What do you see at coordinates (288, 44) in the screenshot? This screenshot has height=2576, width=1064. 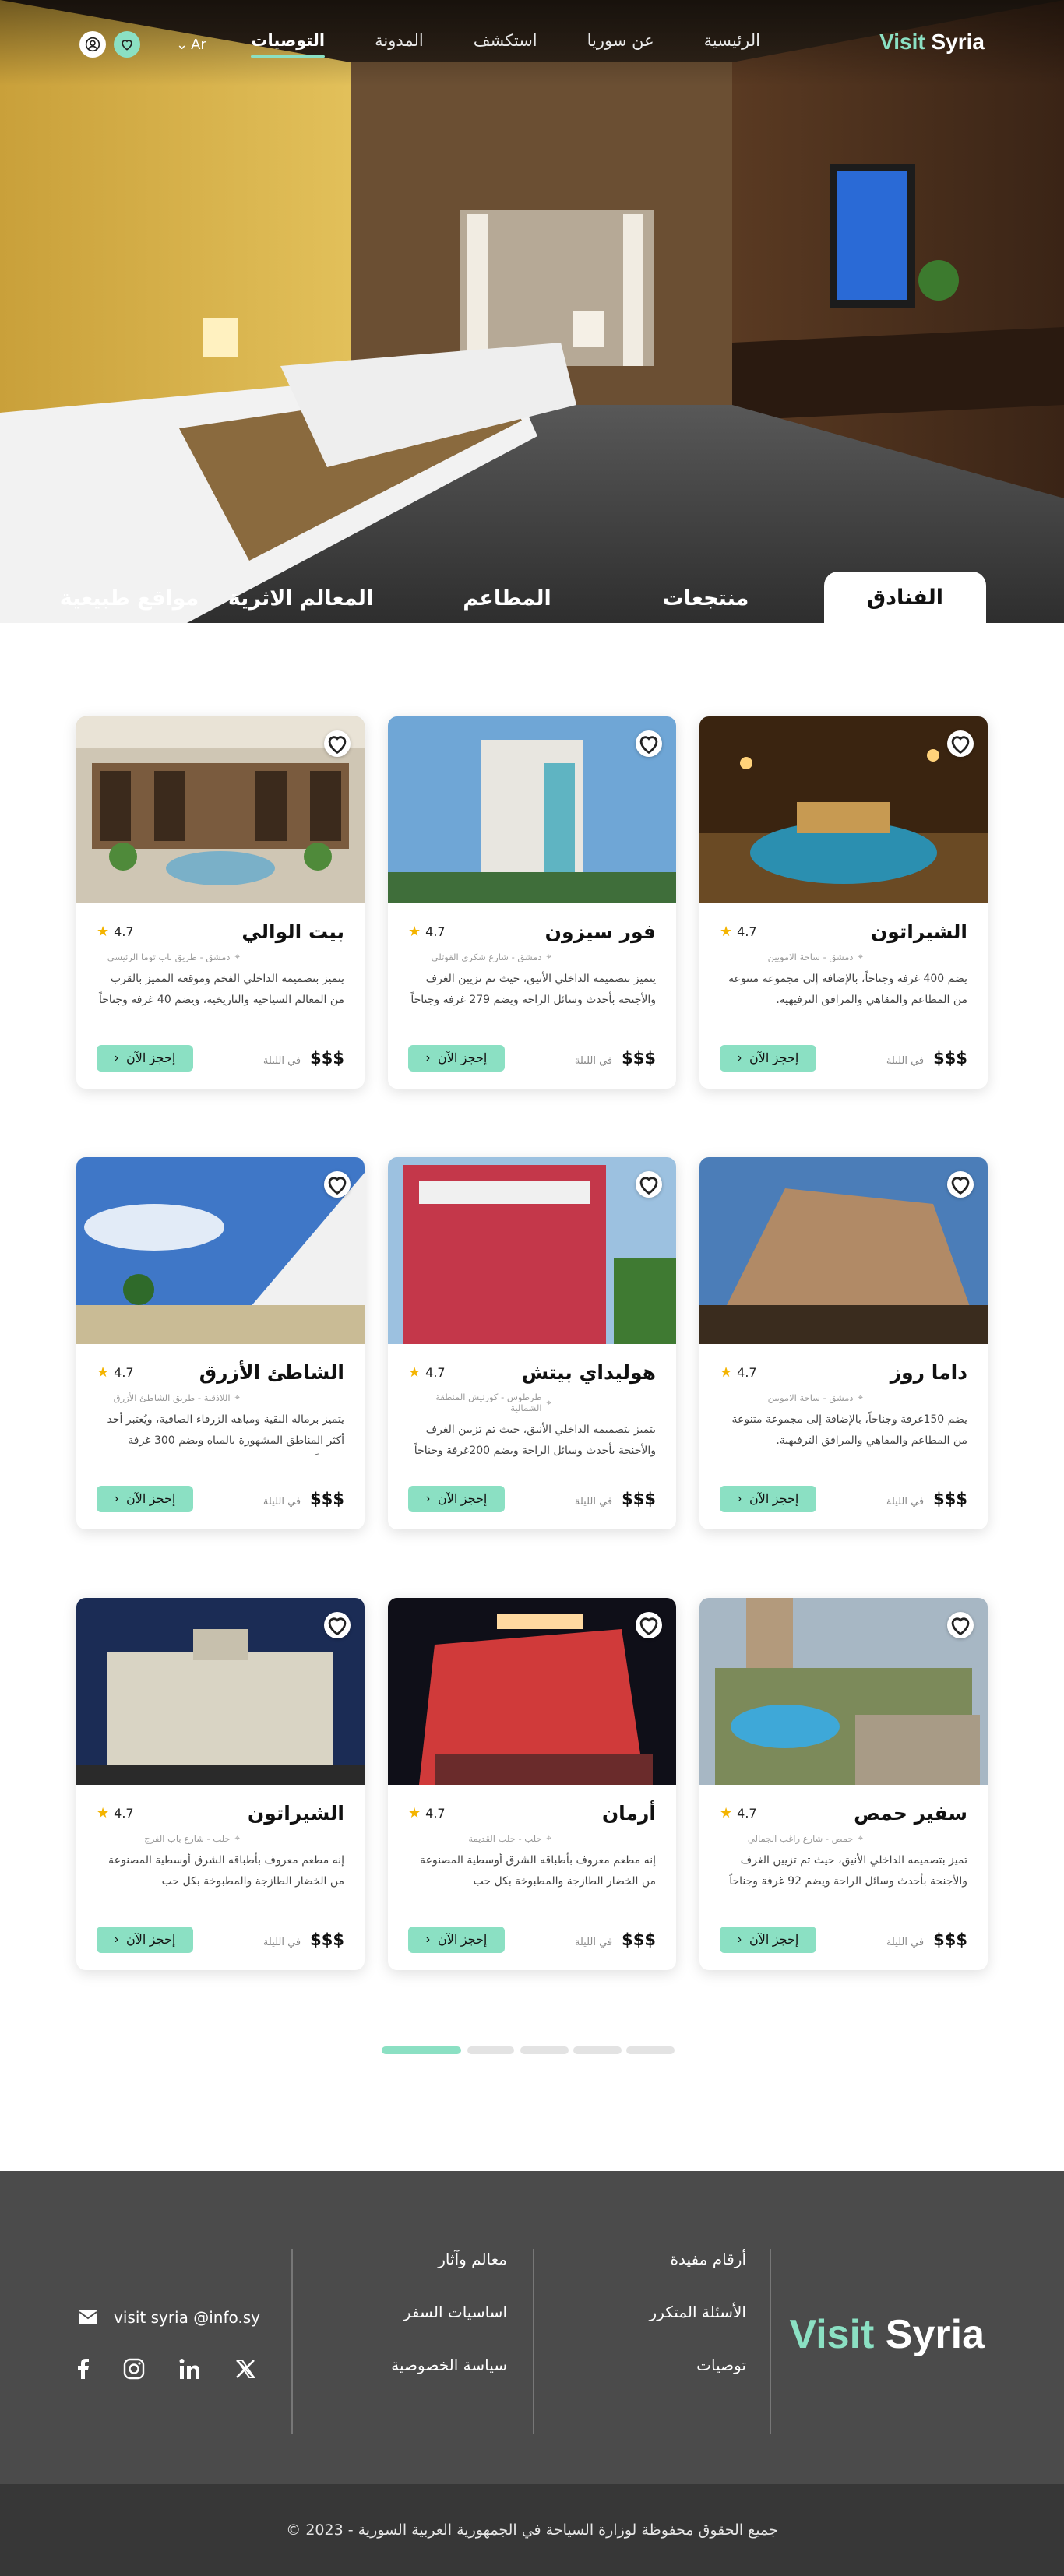 I see `nav-recommendations: التوصيات` at bounding box center [288, 44].